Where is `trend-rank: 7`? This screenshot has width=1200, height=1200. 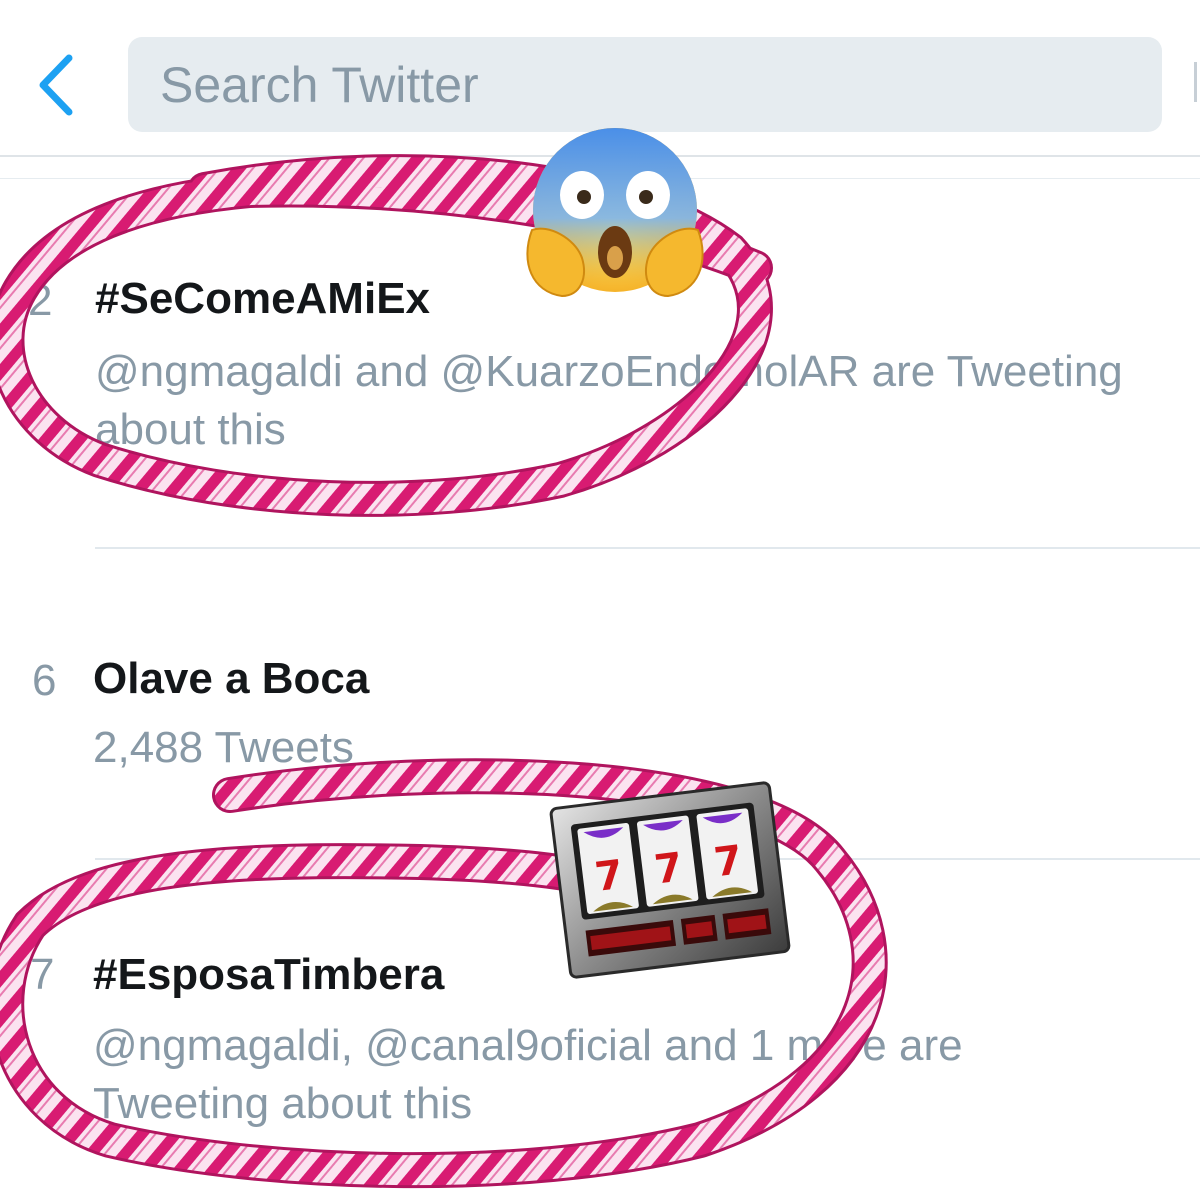
trend-rank: 7 is located at coordinates (42, 974).